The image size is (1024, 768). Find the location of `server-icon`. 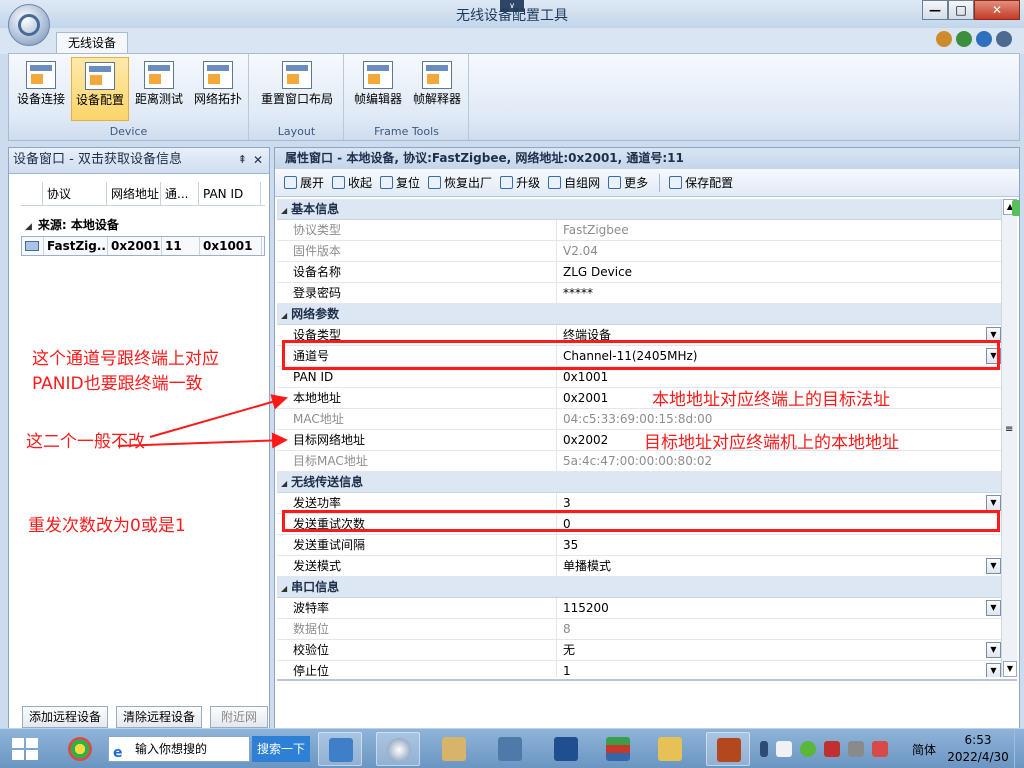

server-icon is located at coordinates (510, 749).